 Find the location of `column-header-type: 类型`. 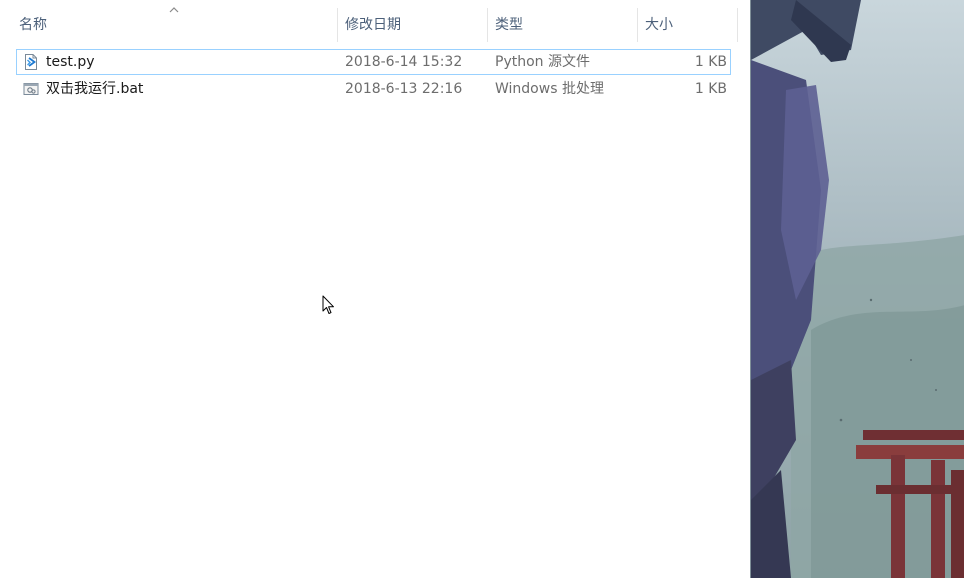

column-header-type: 类型 is located at coordinates (566, 24).